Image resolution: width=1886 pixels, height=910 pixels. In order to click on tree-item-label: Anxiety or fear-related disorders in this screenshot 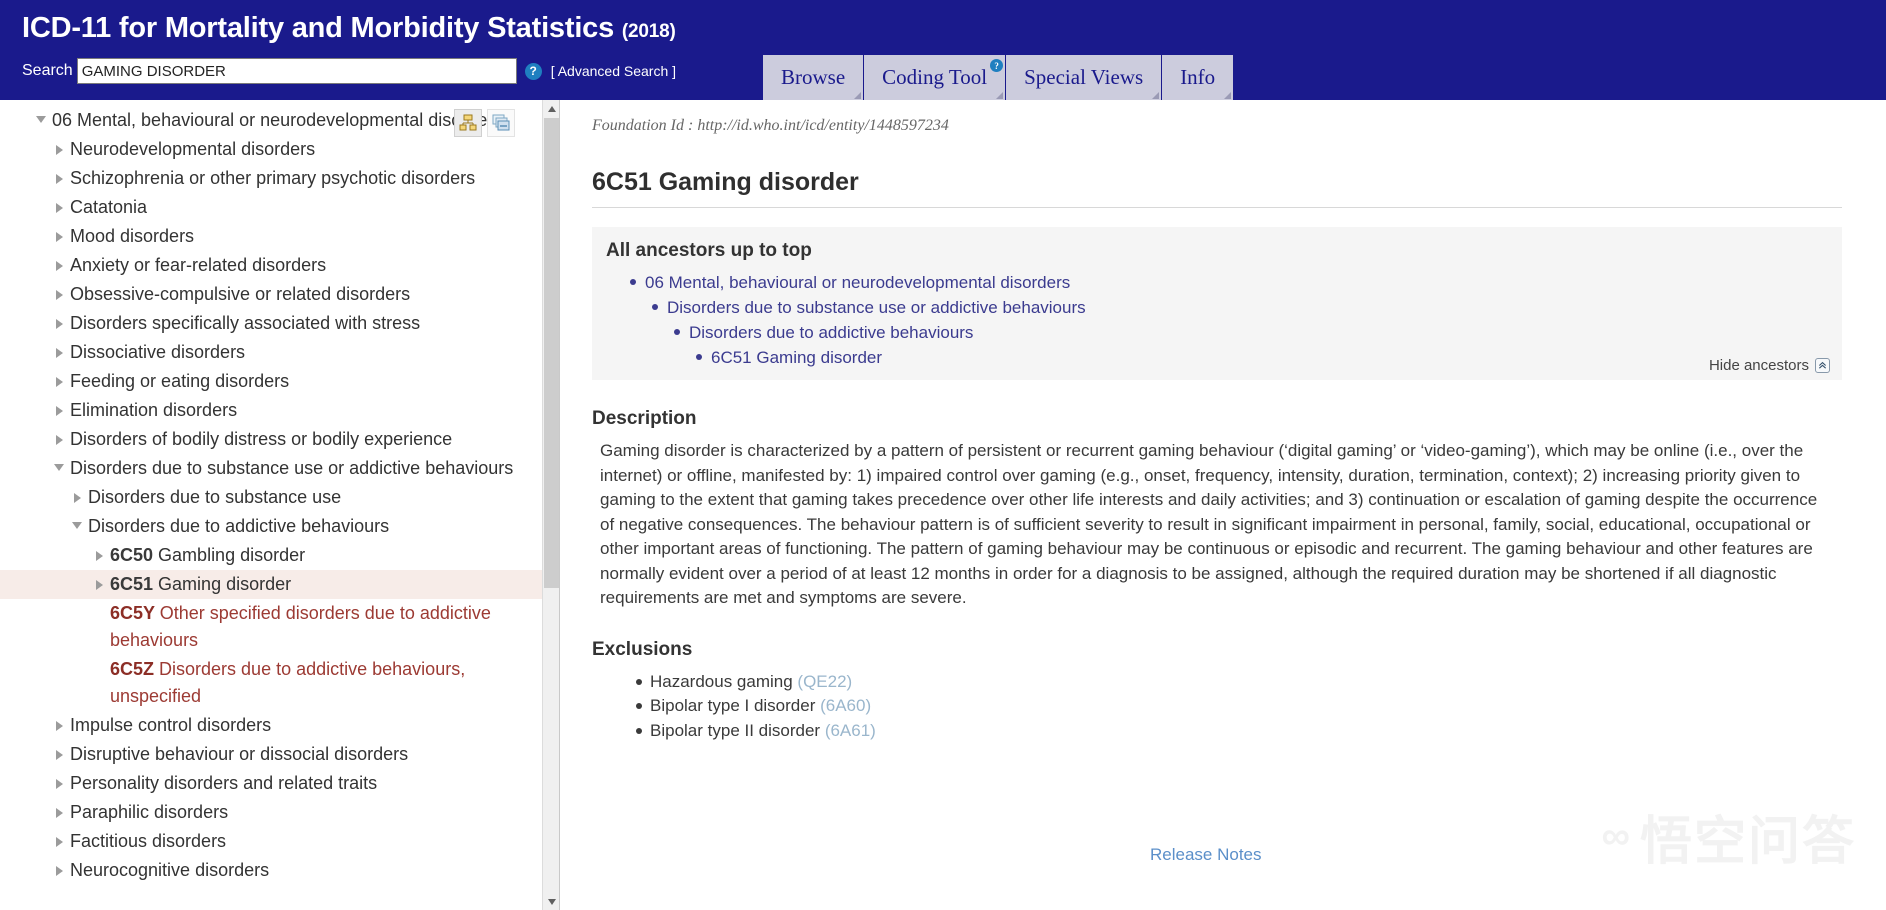, I will do `click(198, 265)`.